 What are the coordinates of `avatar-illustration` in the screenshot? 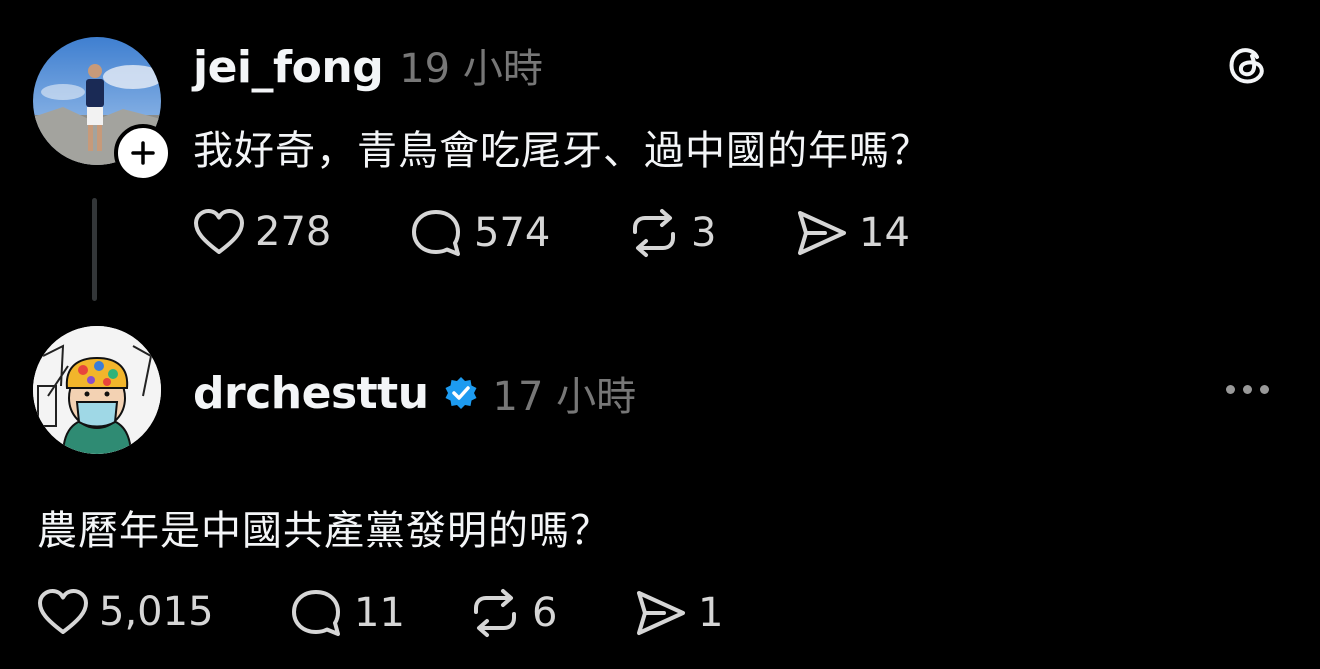 It's located at (97, 390).